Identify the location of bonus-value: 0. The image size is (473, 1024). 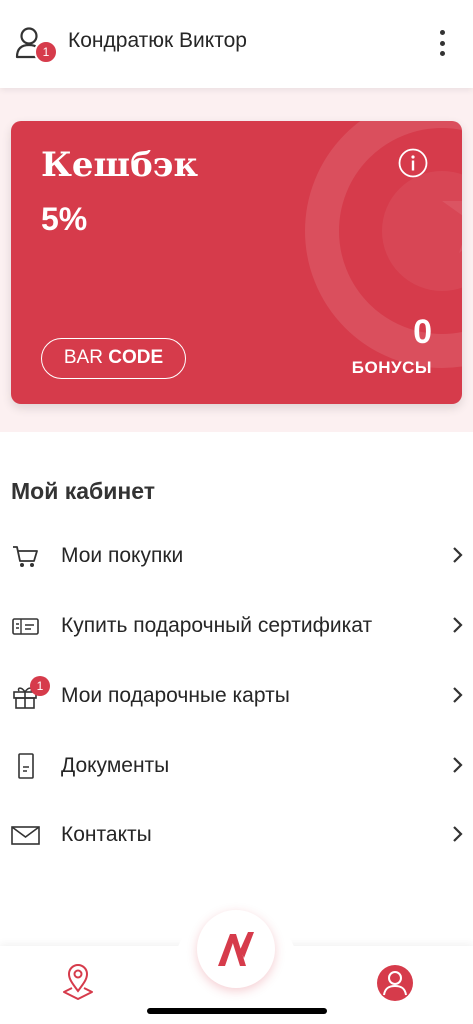
(422, 332).